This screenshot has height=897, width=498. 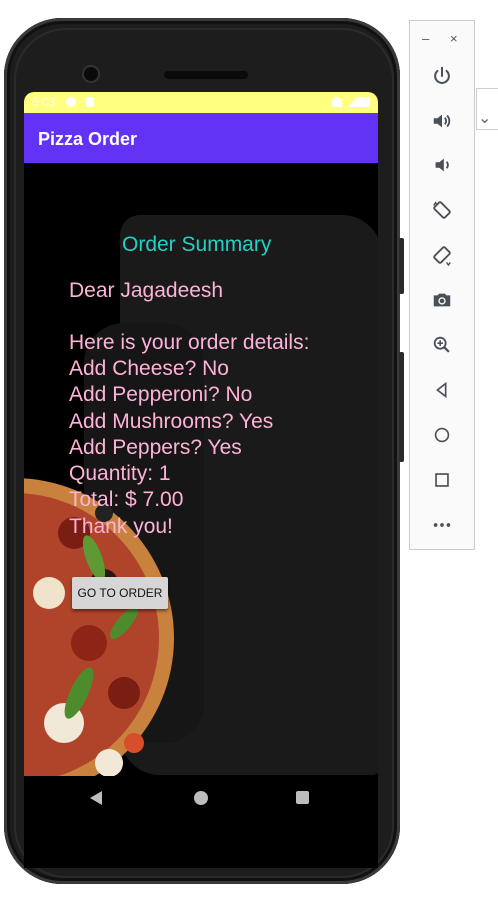 What do you see at coordinates (442, 285) in the screenshot?
I see `emulator-toolbar: – ×` at bounding box center [442, 285].